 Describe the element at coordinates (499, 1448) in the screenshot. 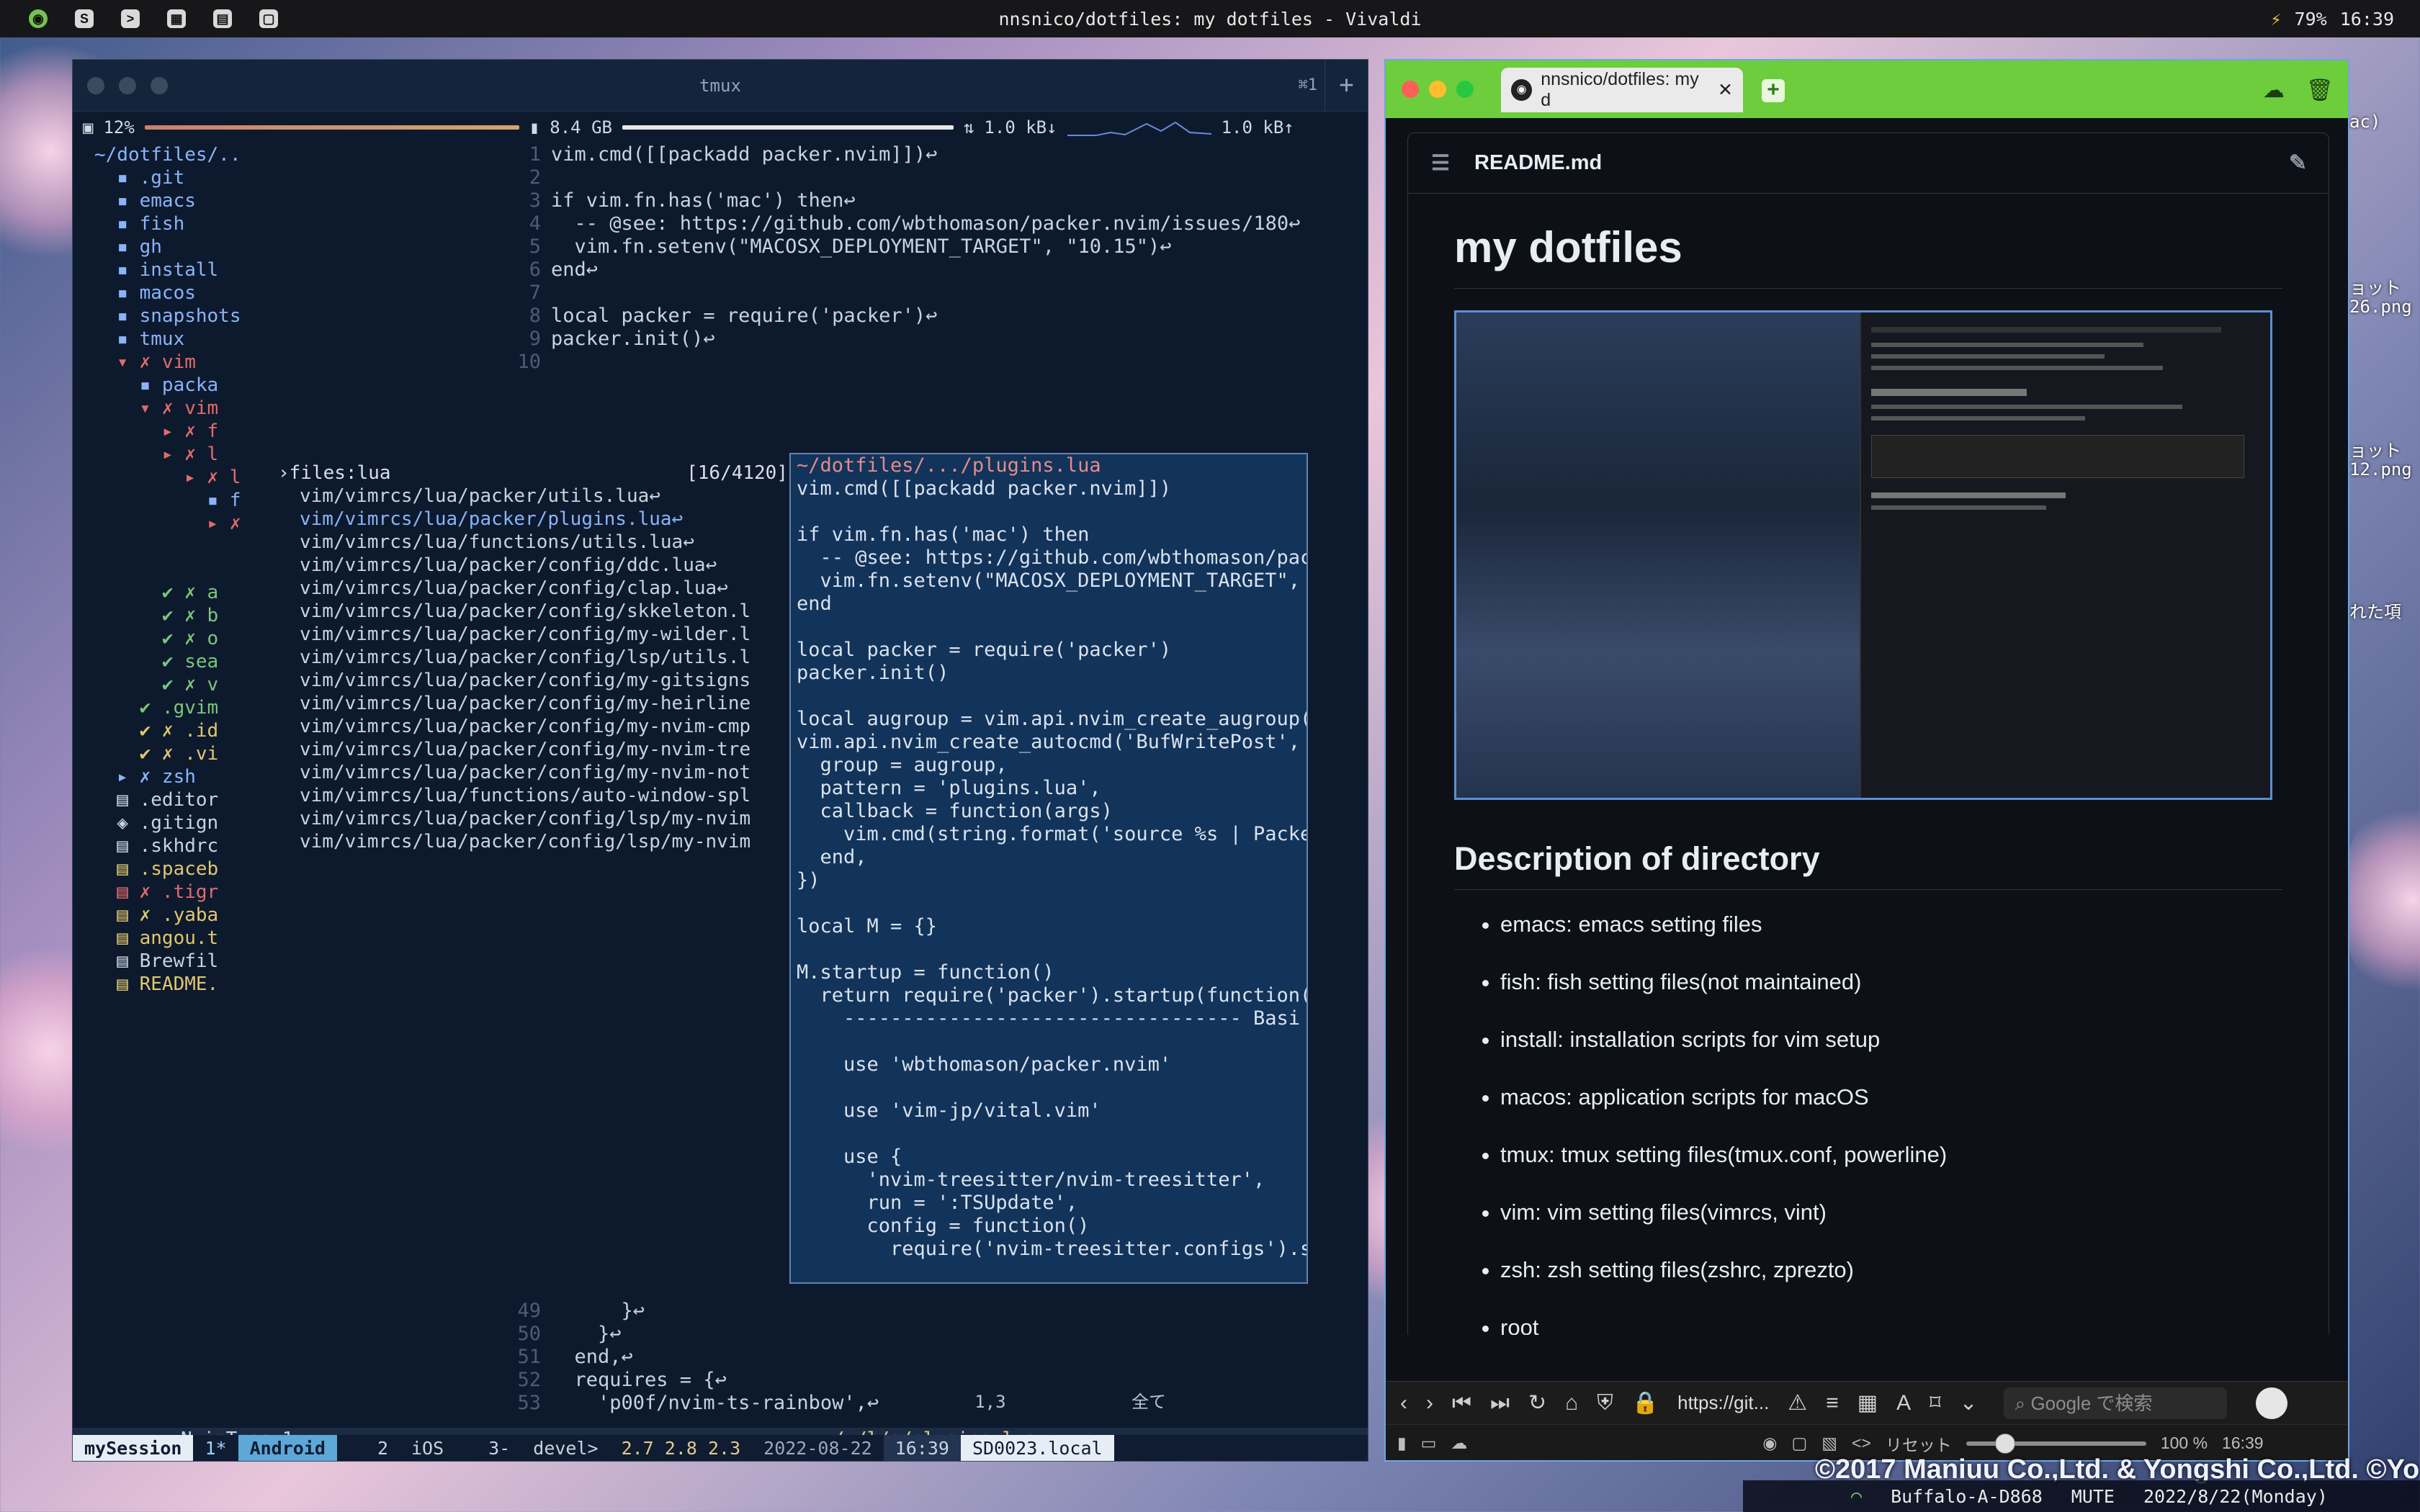

I see `tmux-window-index: 3-` at that location.